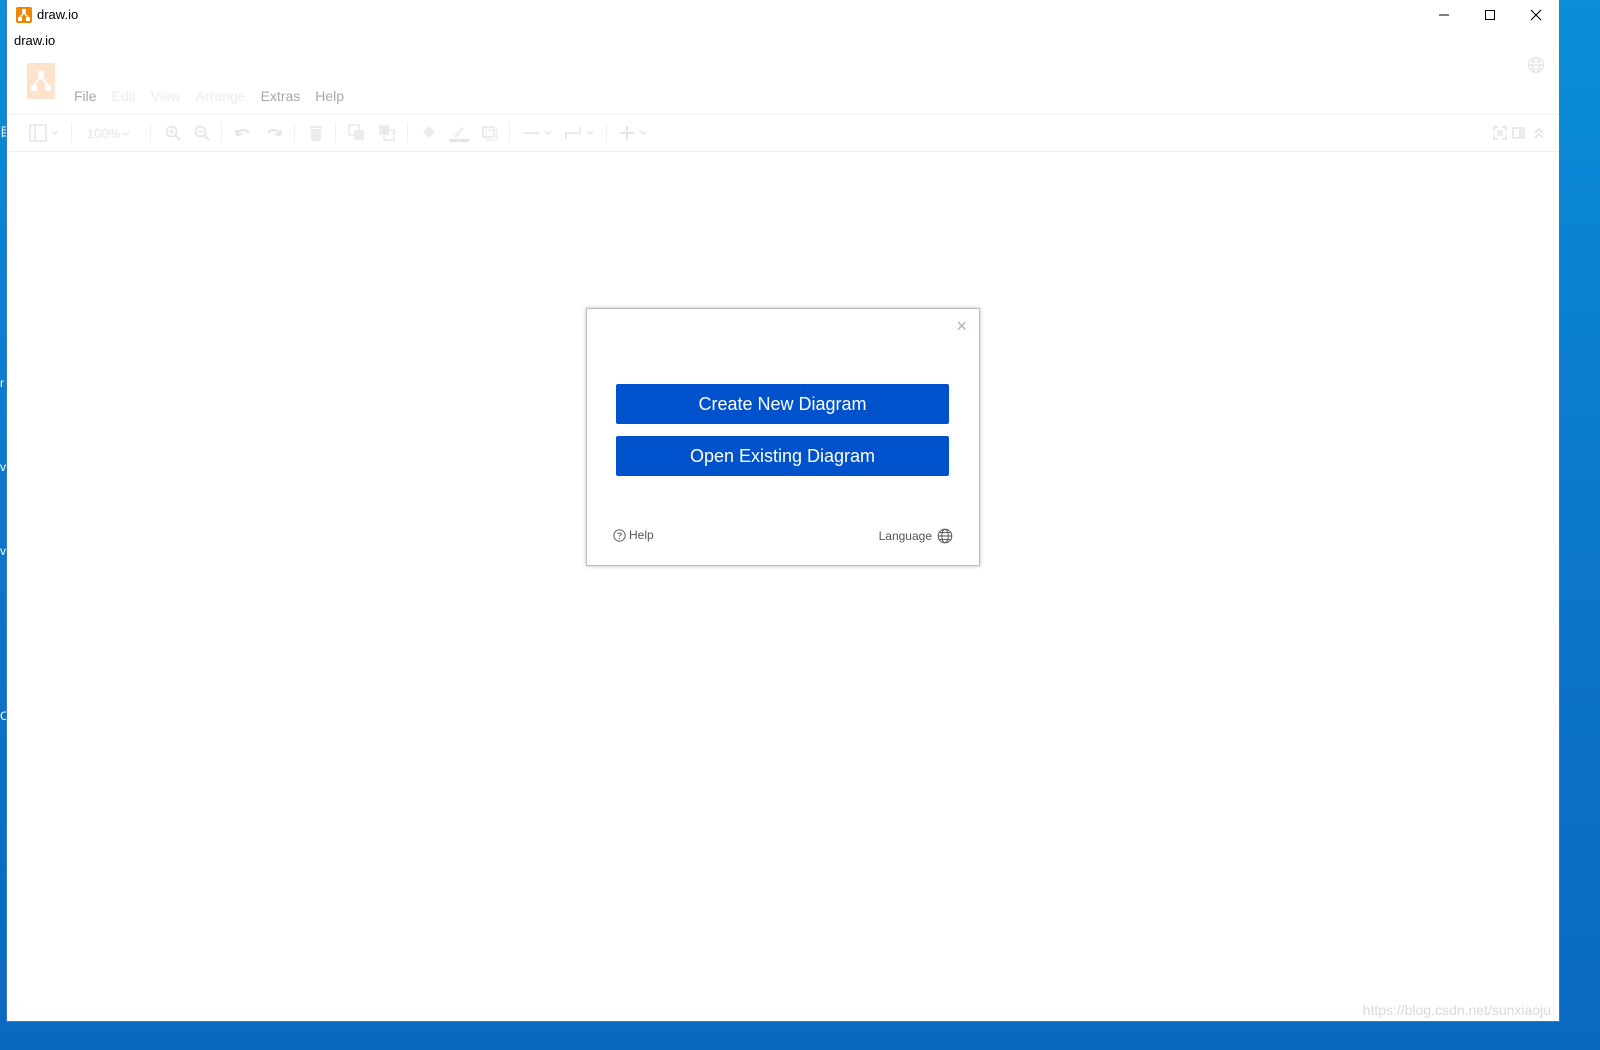 The height and width of the screenshot is (1050, 1600). I want to click on fullscreen-icon, so click(1500, 133).